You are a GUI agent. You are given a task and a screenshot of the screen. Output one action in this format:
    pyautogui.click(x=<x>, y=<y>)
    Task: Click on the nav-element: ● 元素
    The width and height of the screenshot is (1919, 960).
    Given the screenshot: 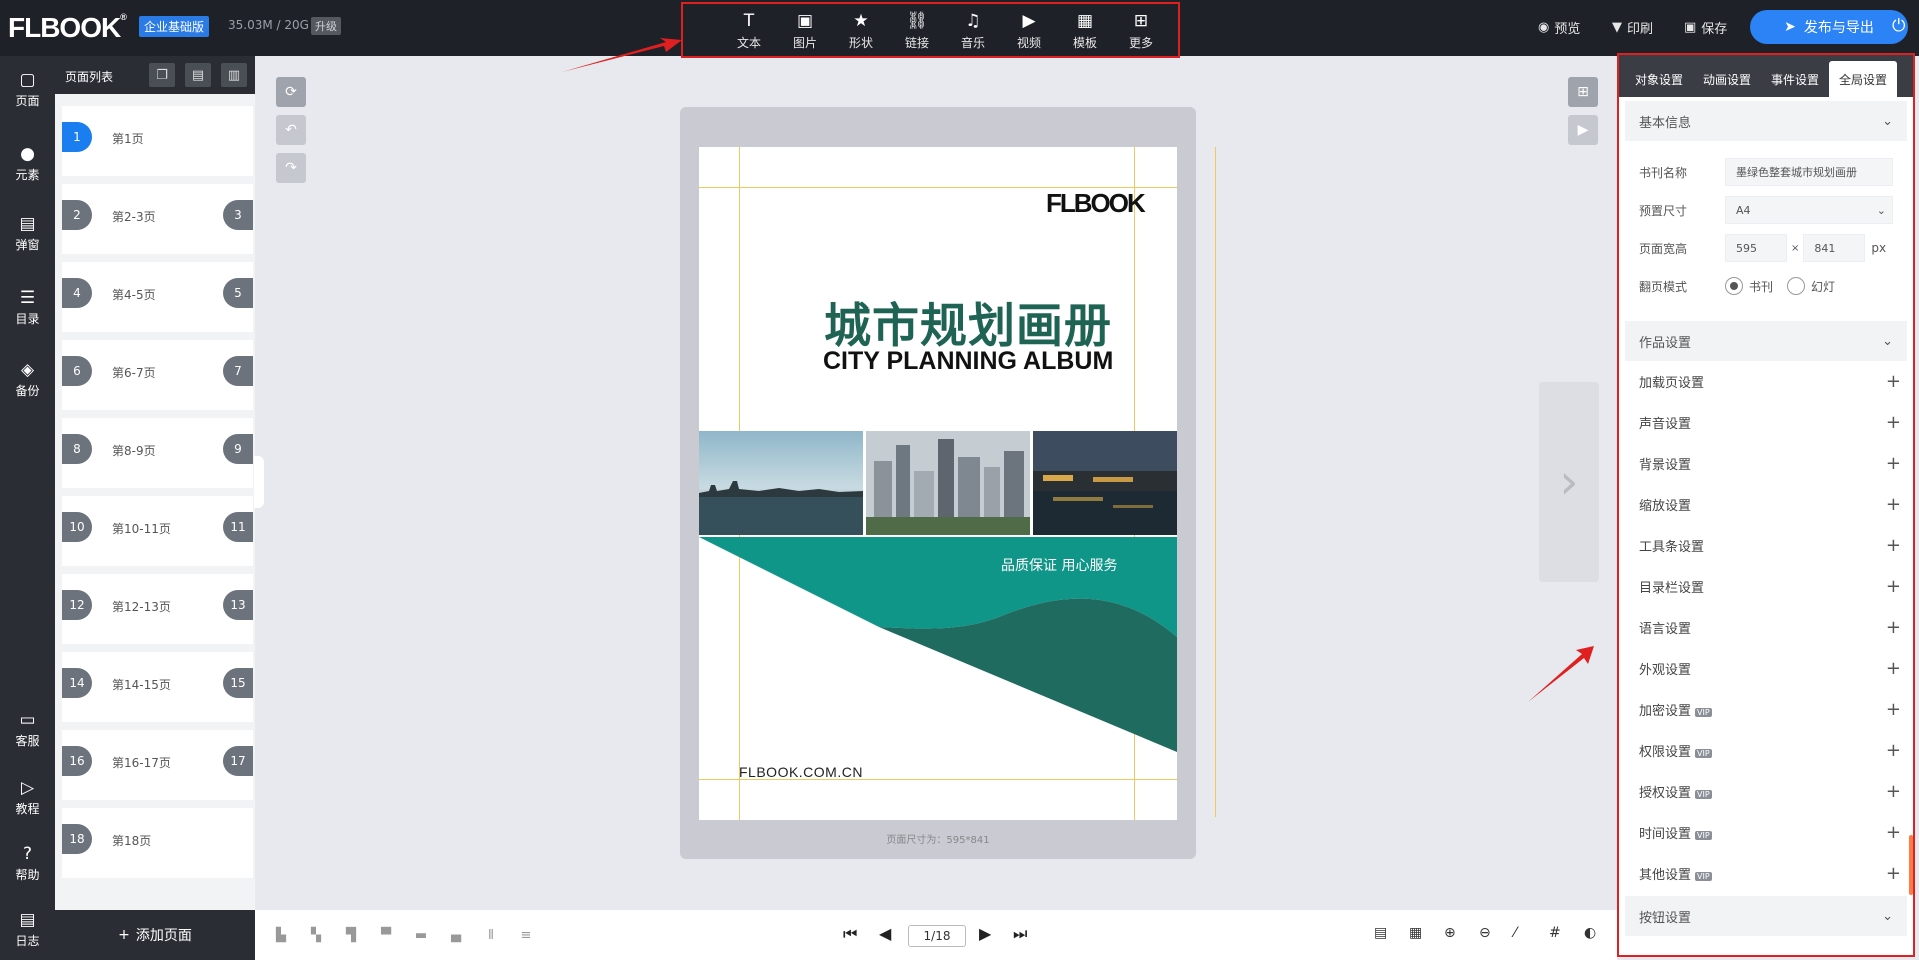 What is the action you would take?
    pyautogui.click(x=27, y=163)
    